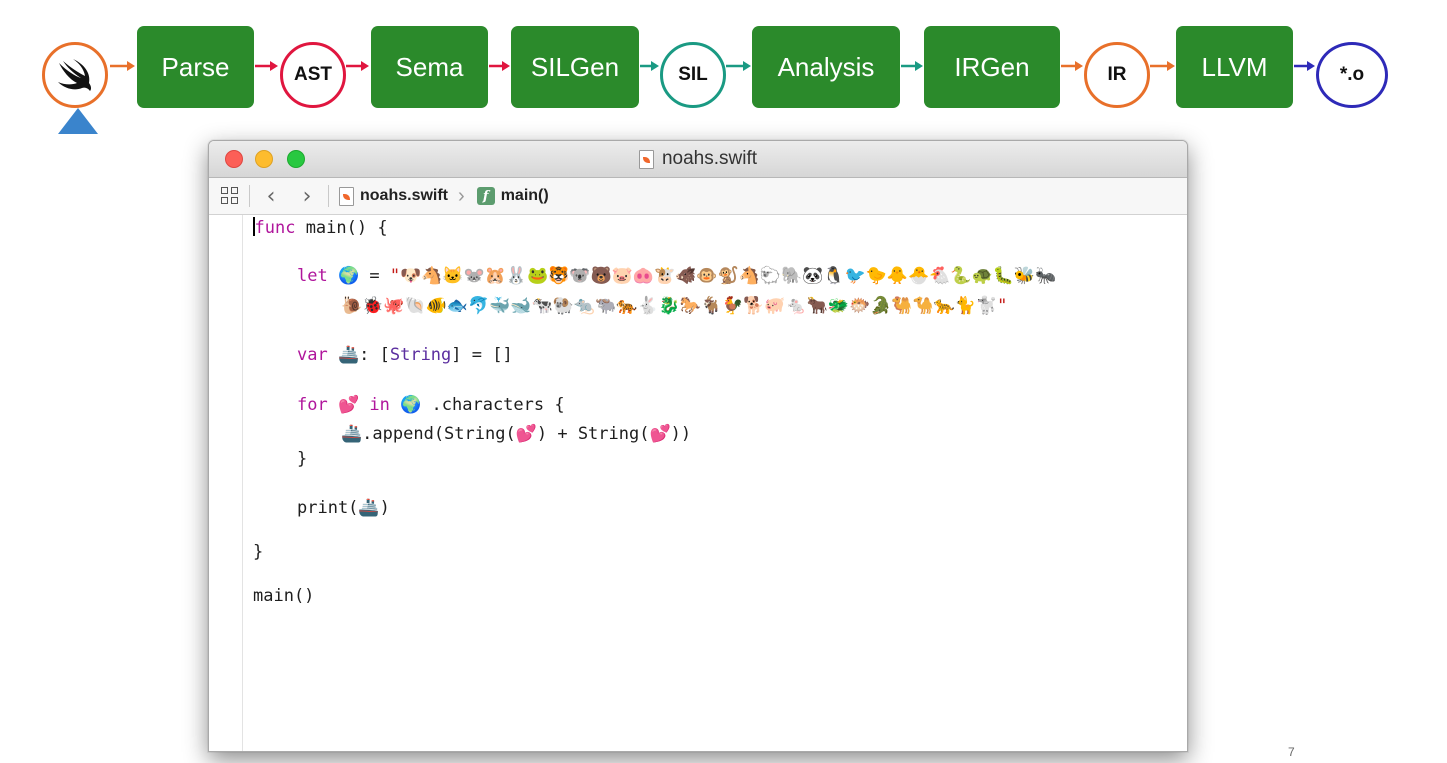 The height and width of the screenshot is (763, 1447). What do you see at coordinates (320, 227) in the screenshot?
I see `code-line: func main() {` at bounding box center [320, 227].